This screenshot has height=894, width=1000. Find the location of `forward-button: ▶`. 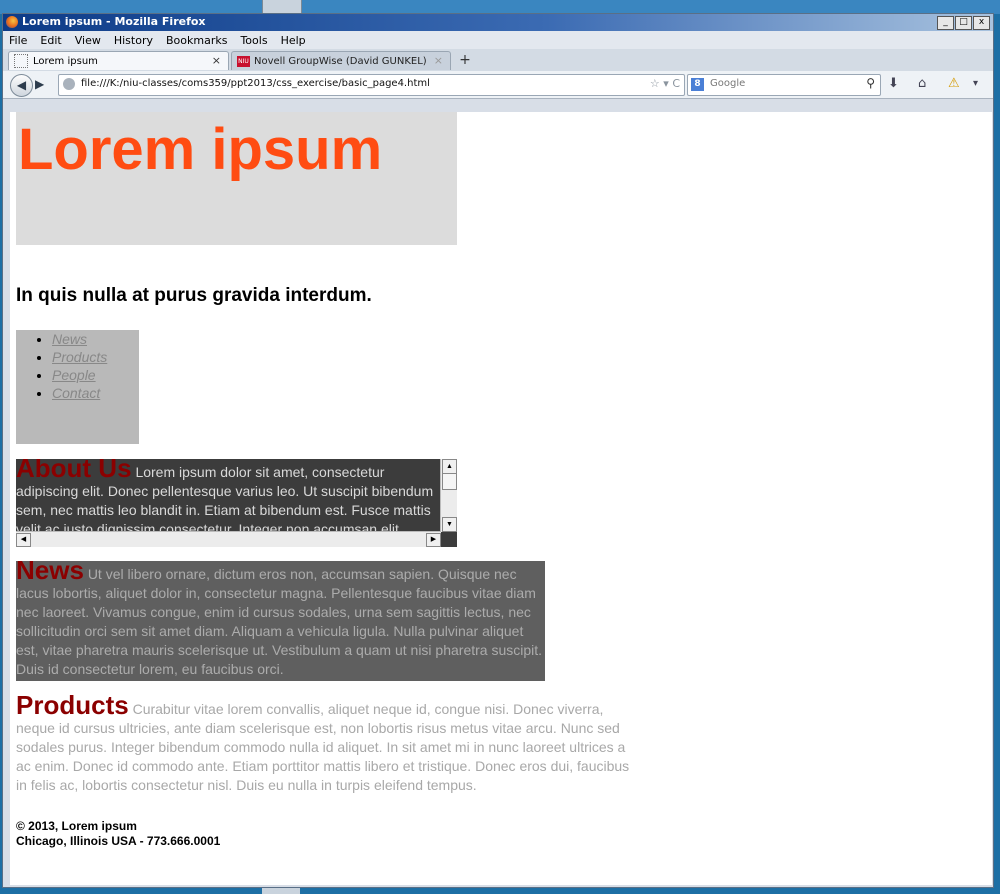

forward-button: ▶ is located at coordinates (44, 84).